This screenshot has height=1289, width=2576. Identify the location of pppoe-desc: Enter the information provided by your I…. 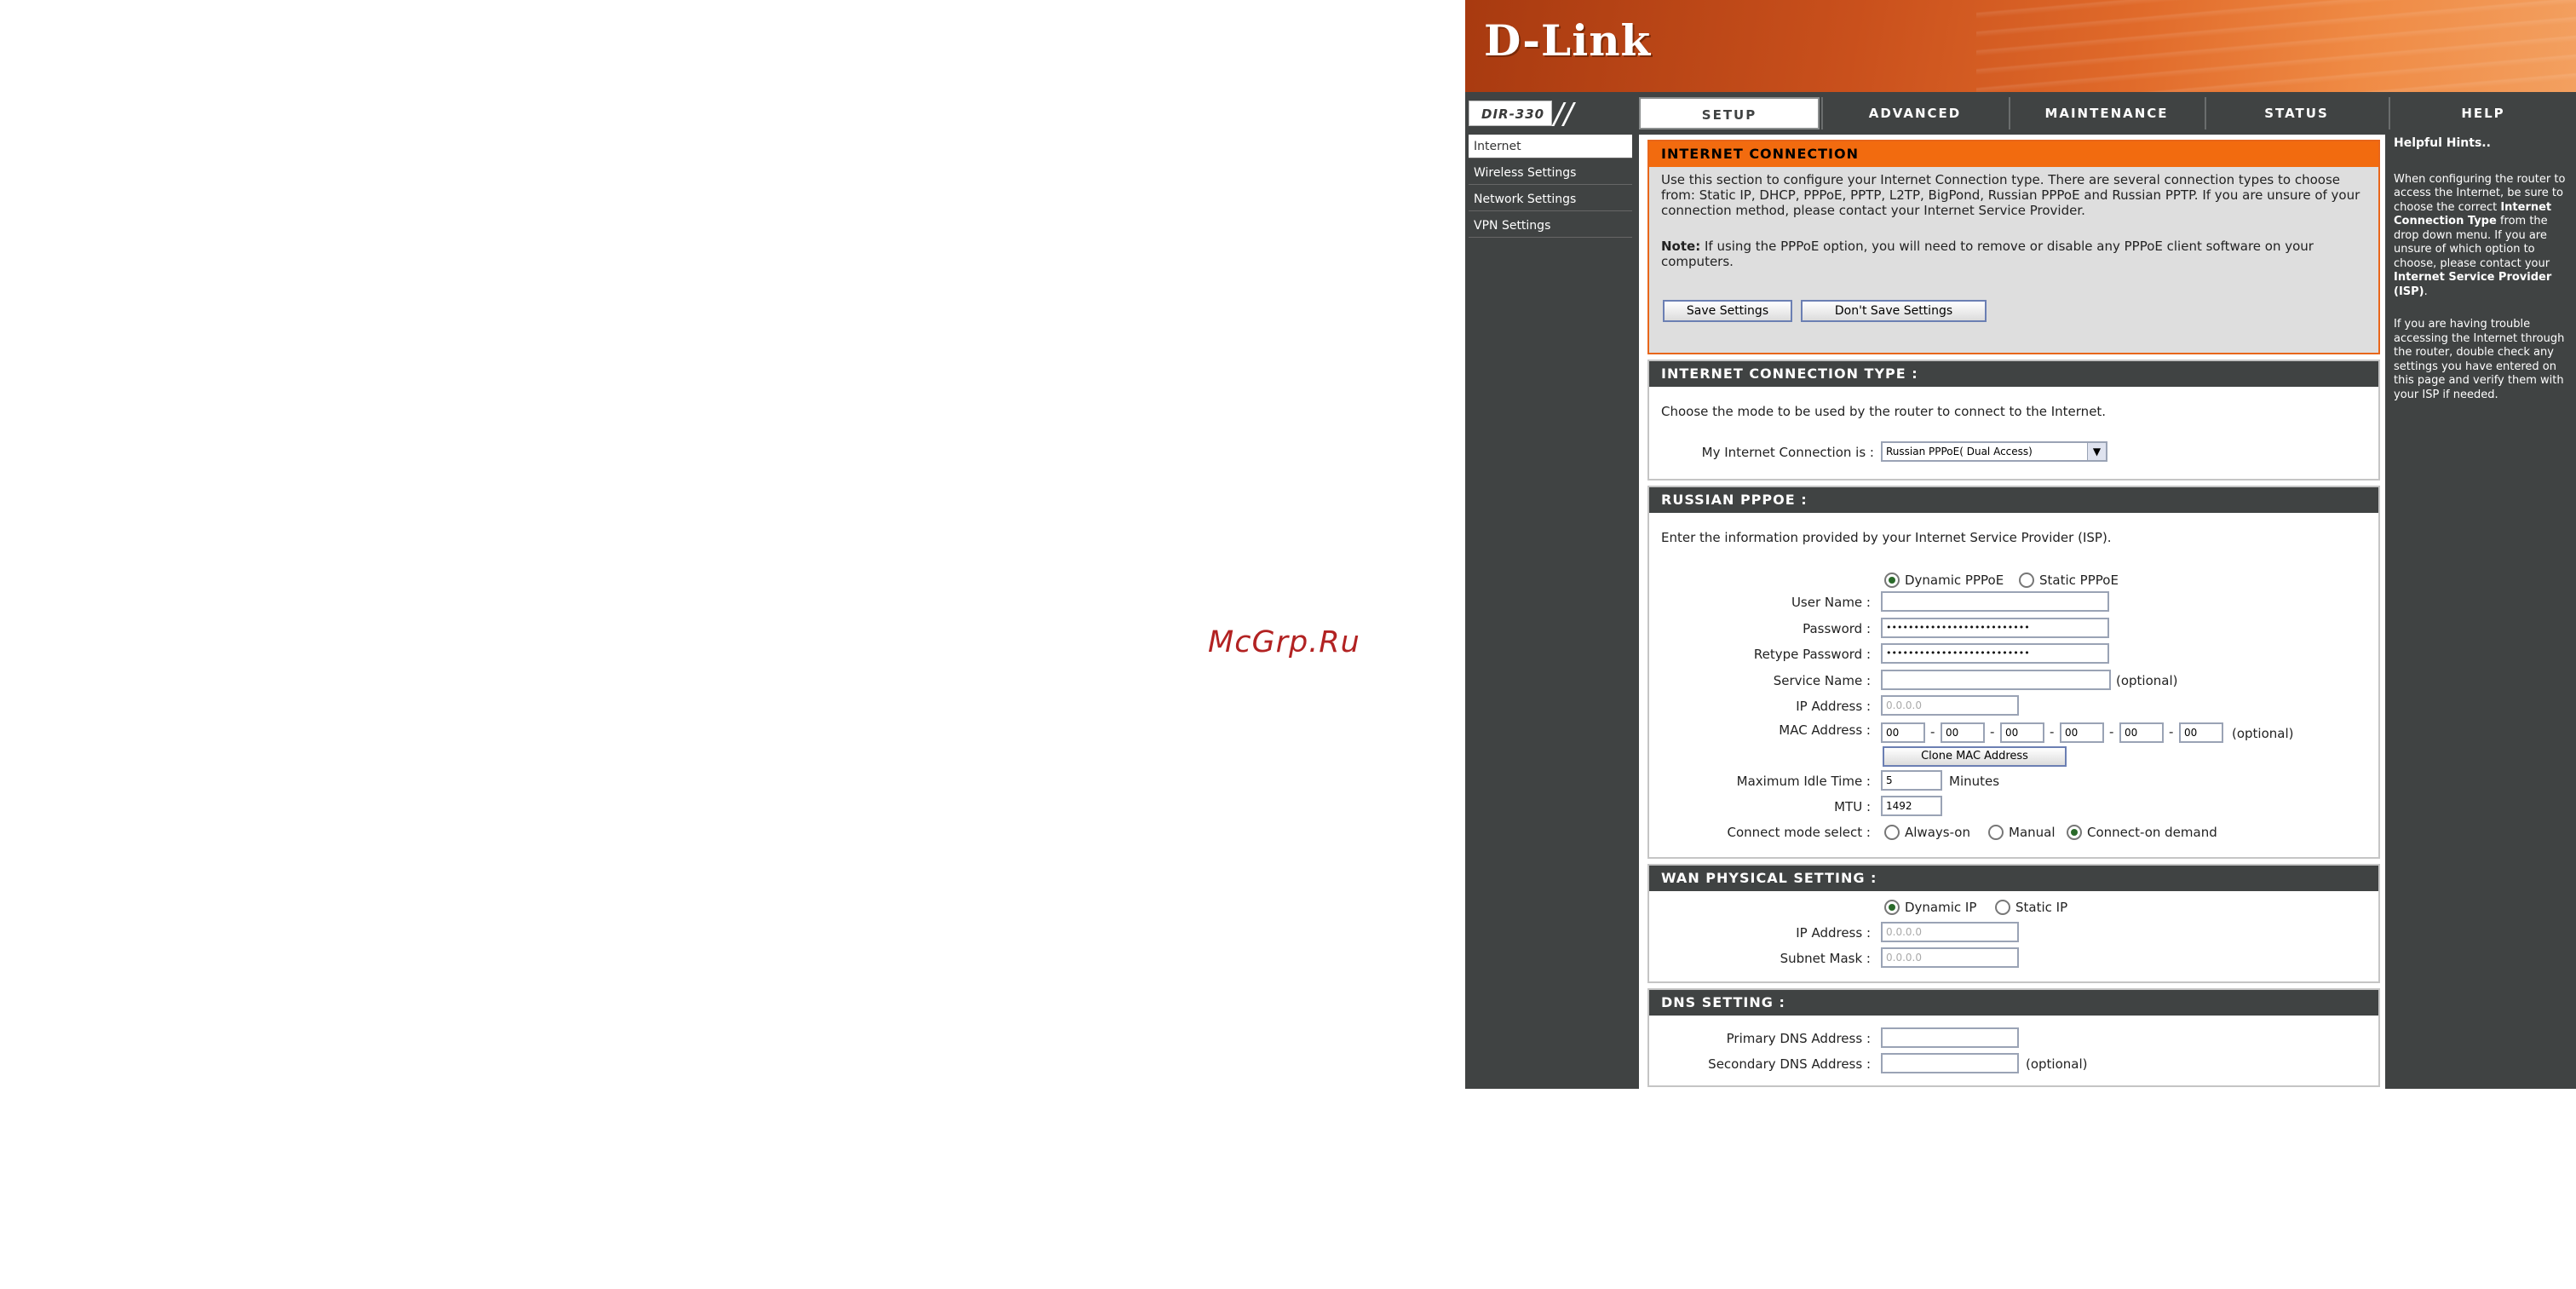
(1887, 537).